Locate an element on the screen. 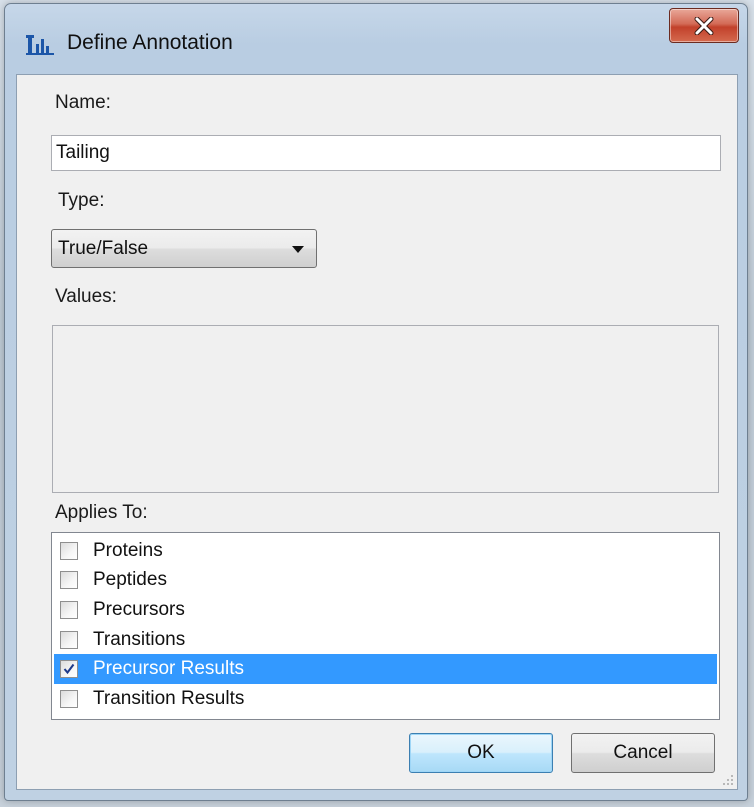 Image resolution: width=754 pixels, height=807 pixels. close-button is located at coordinates (704, 25).